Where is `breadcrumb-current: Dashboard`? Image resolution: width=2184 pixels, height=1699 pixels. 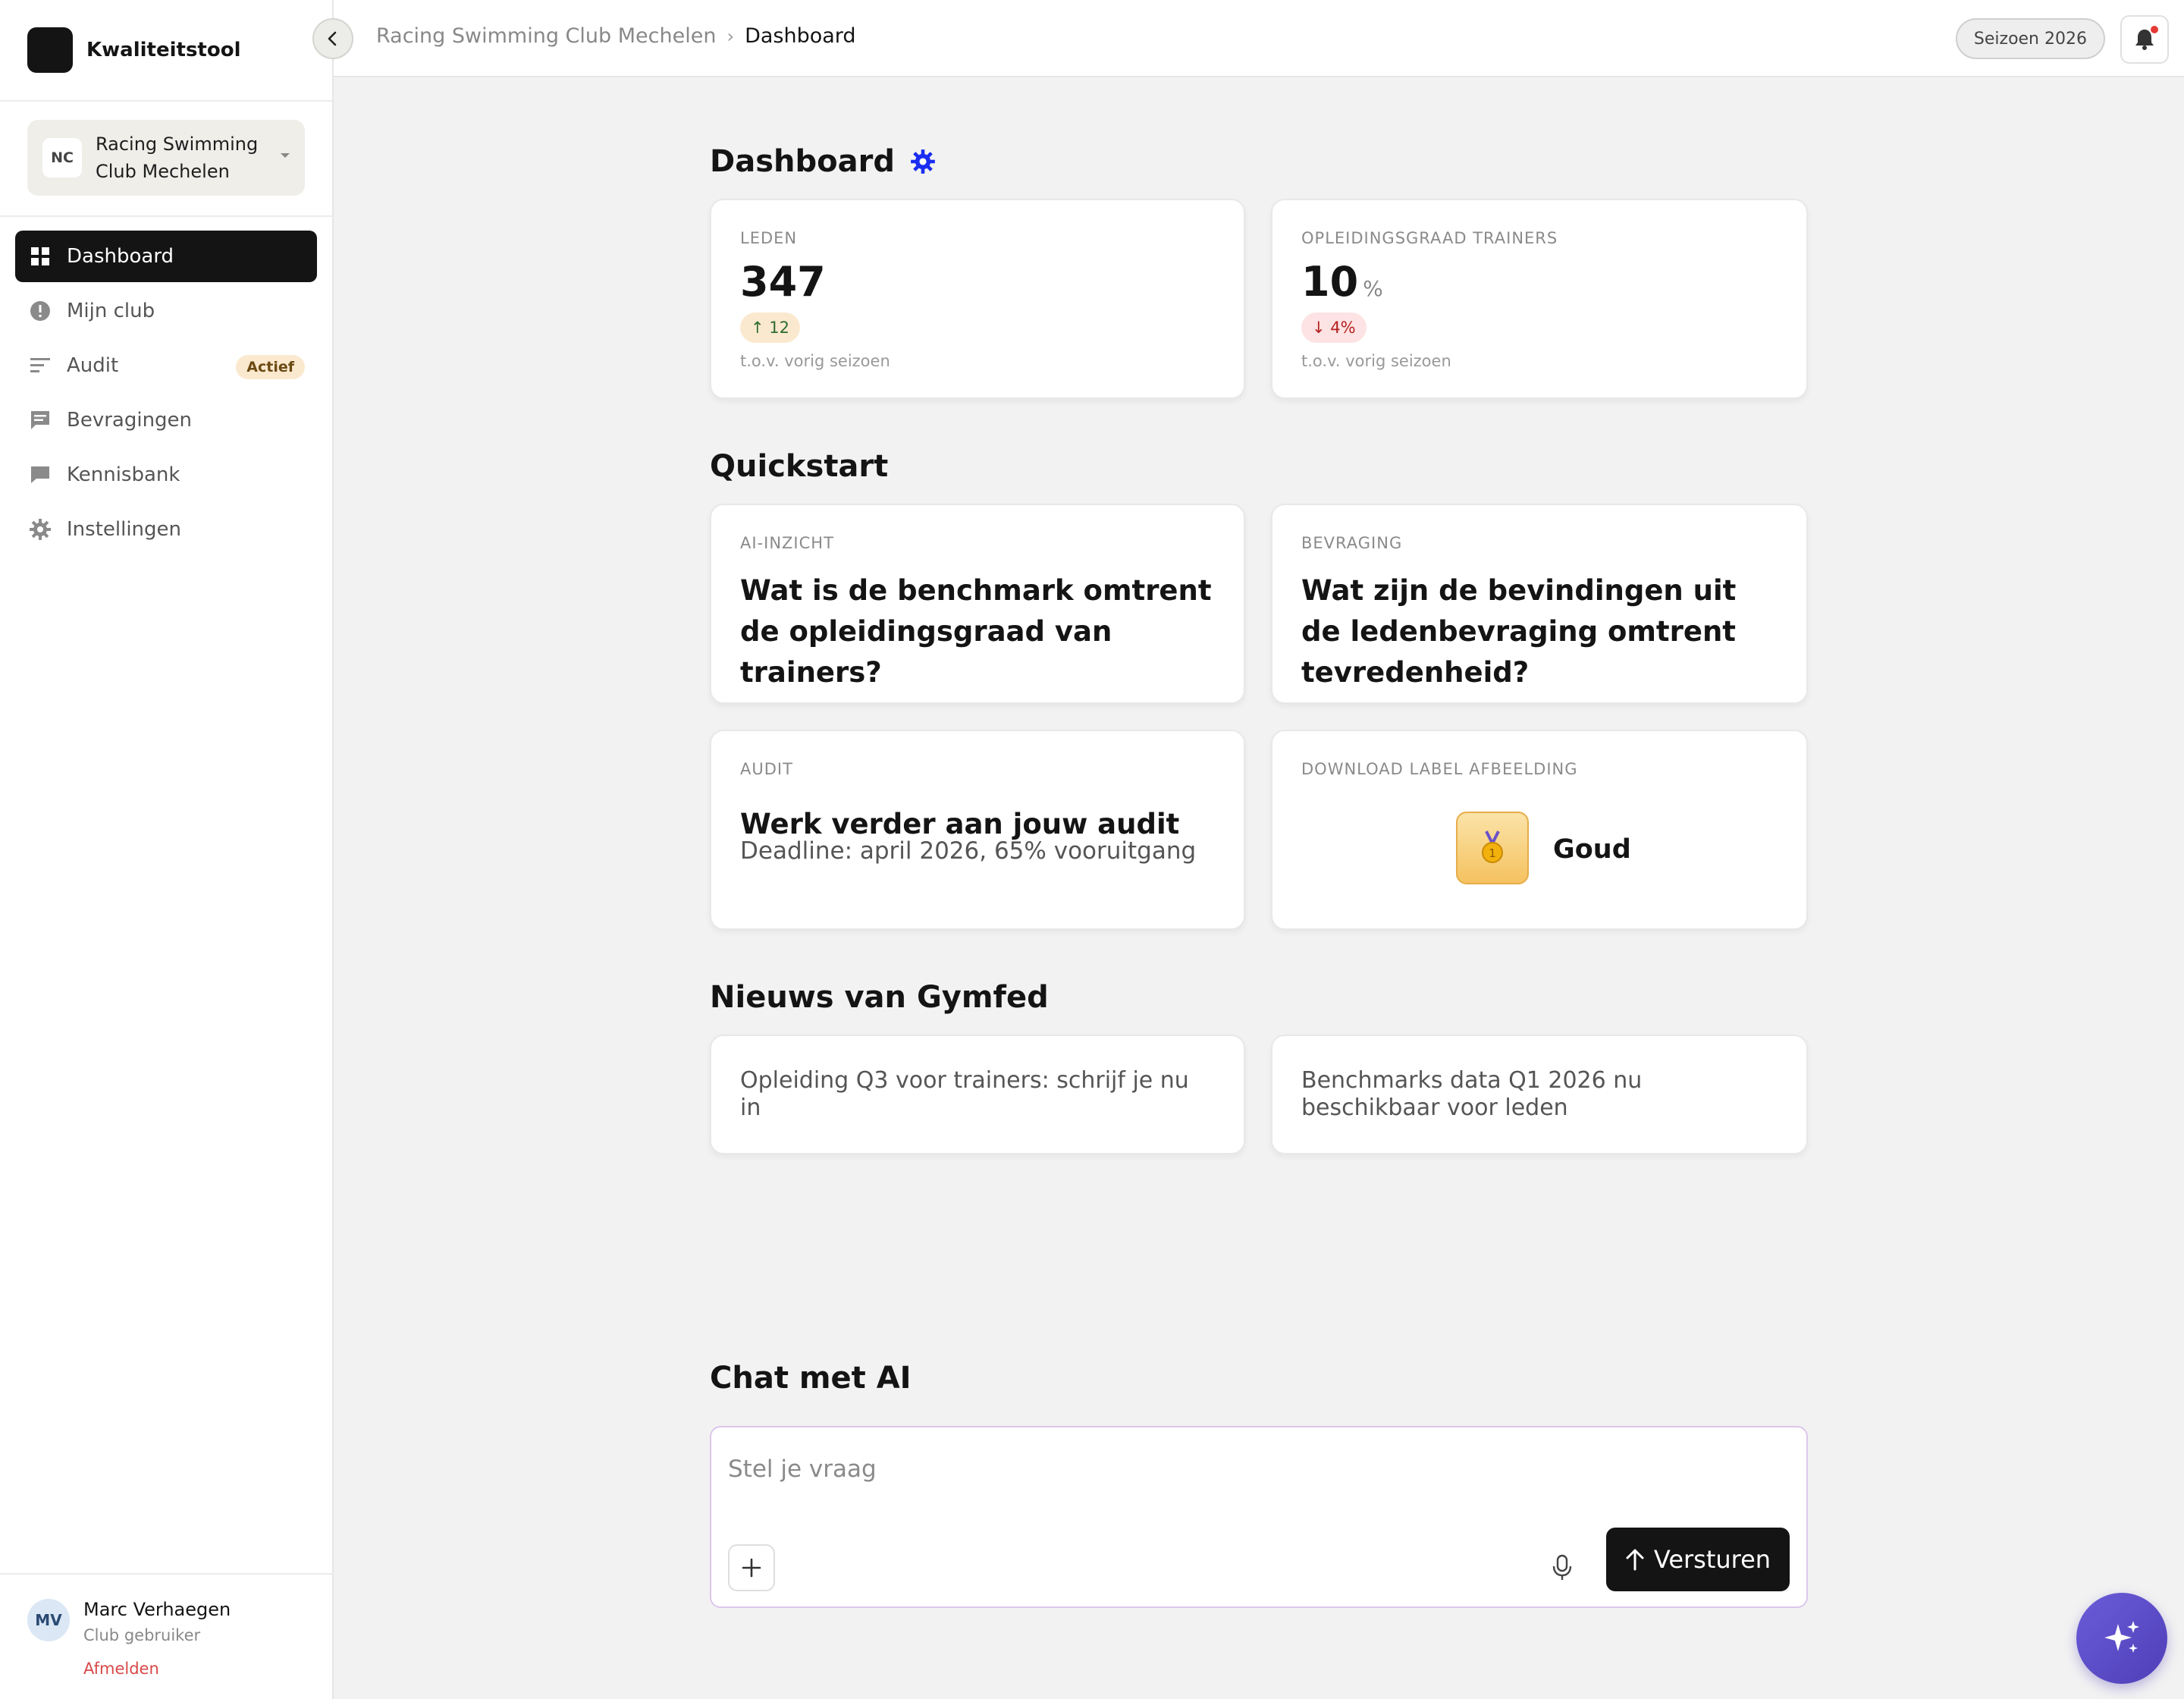 breadcrumb-current: Dashboard is located at coordinates (800, 36).